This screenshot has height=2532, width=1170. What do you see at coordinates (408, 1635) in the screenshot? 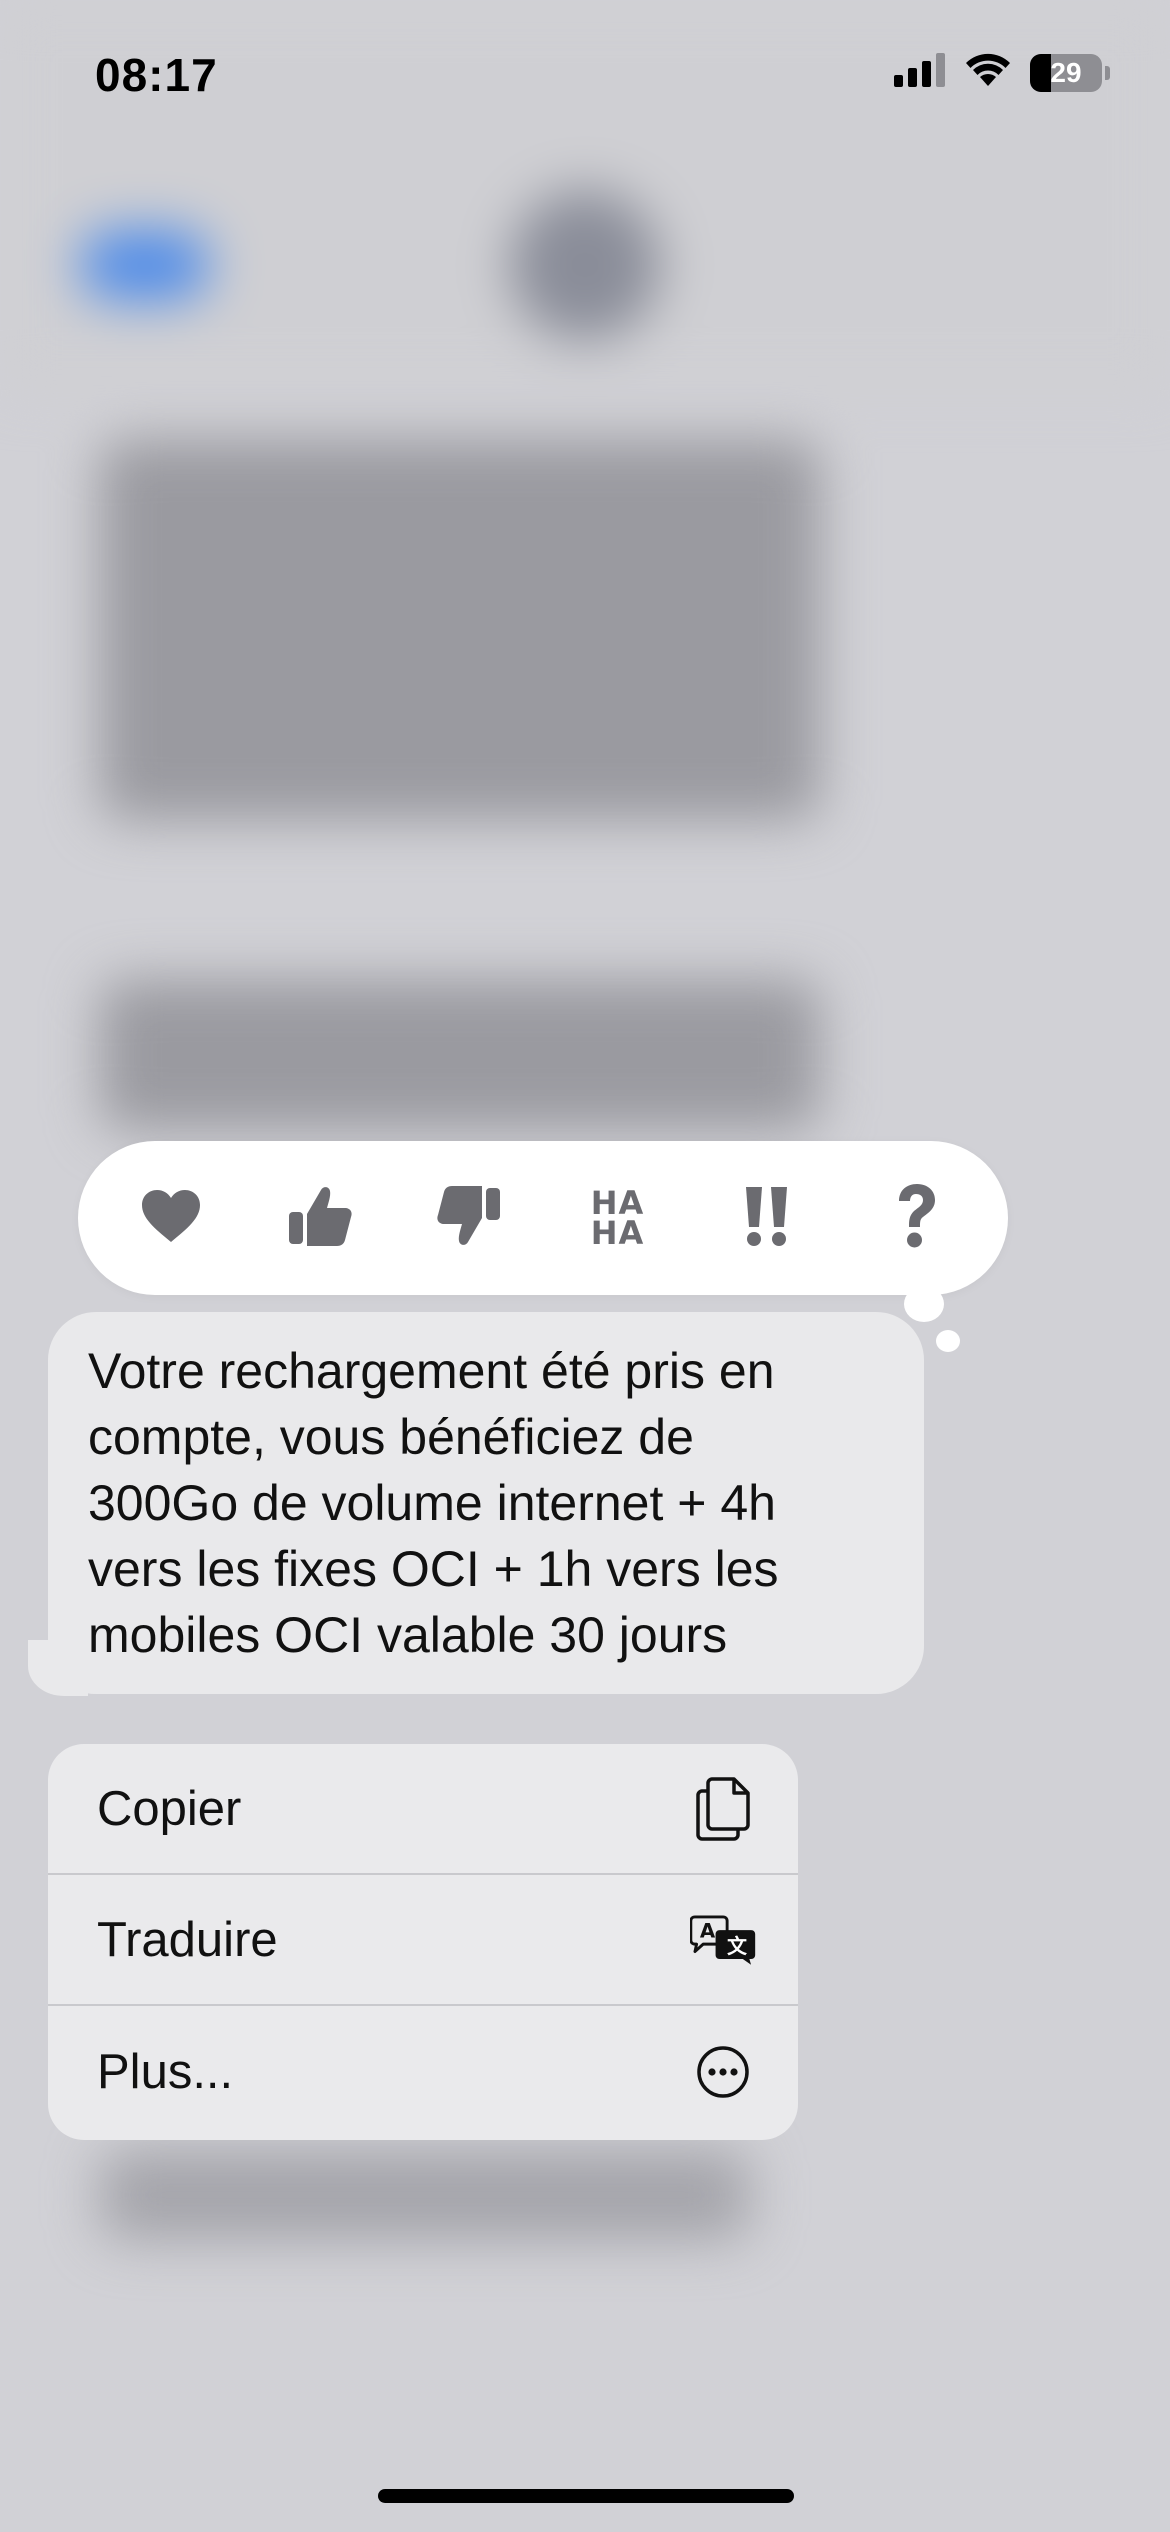
I see `message-text-line: mobiles OCI valable 30 jours` at bounding box center [408, 1635].